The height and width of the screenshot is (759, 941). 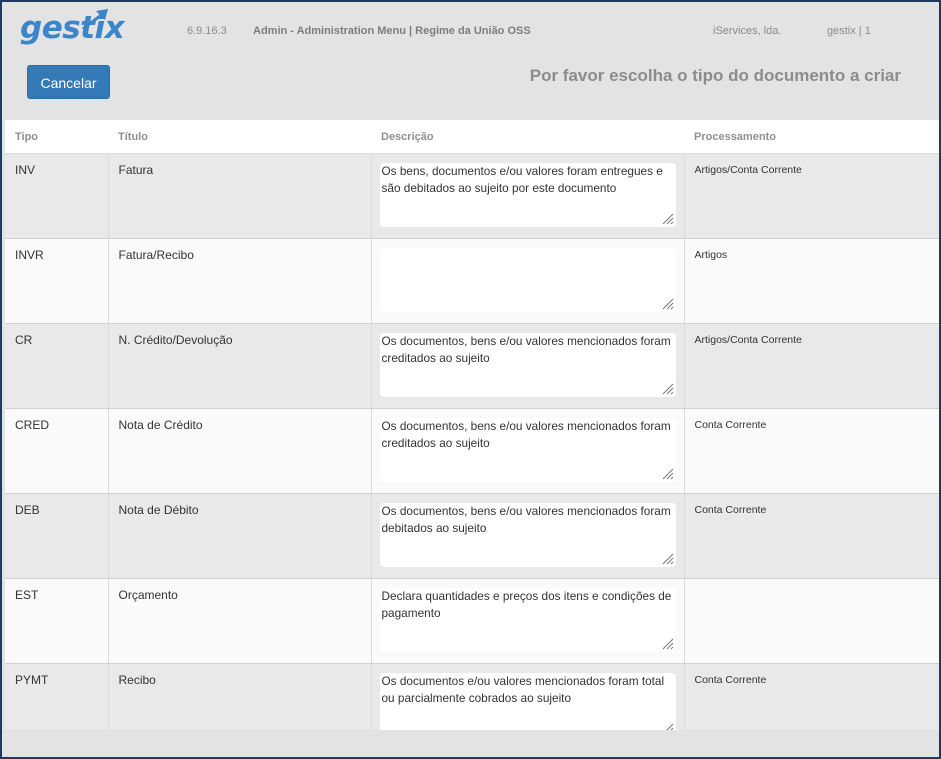 I want to click on cell-titulo: Orçamento, so click(x=239, y=621).